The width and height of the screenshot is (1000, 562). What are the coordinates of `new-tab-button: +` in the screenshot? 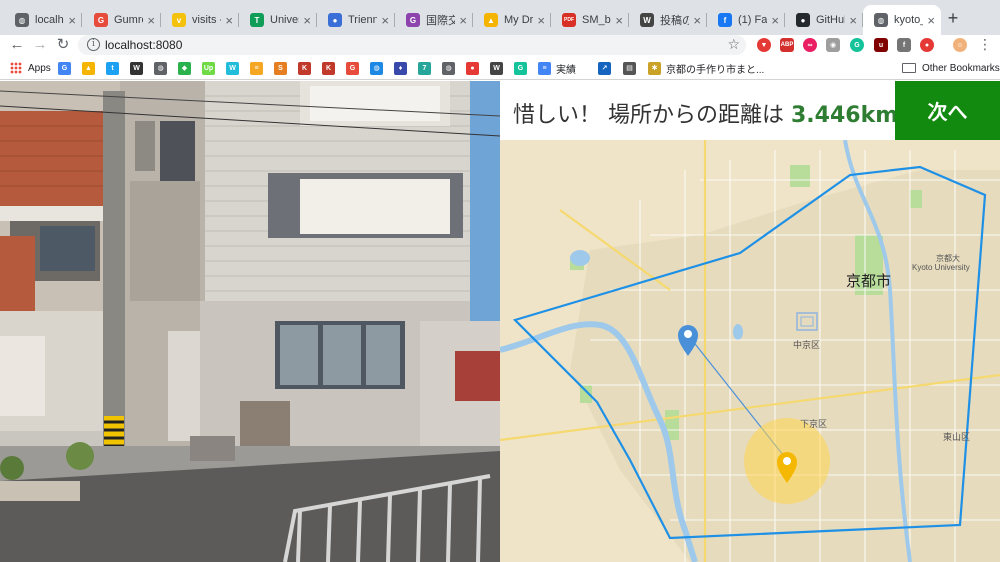 It's located at (953, 18).